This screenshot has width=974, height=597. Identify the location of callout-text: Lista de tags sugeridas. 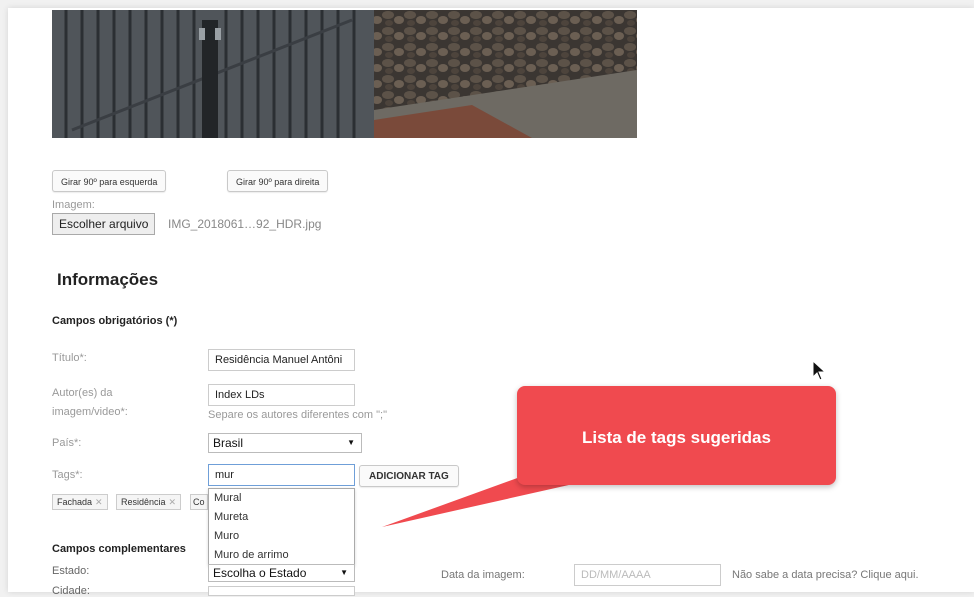
(676, 437).